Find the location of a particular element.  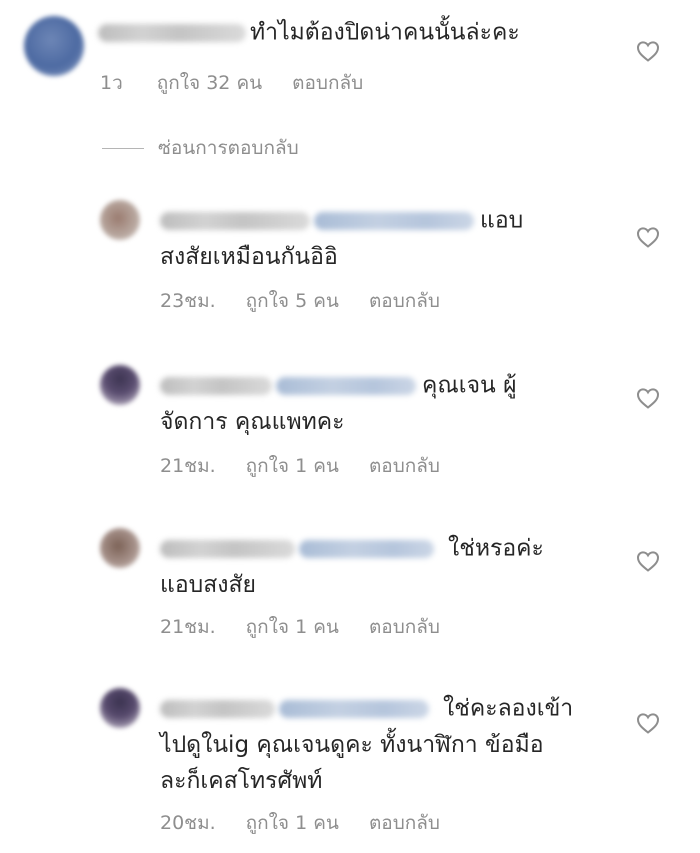

reply-meta: 20ชม. ถูกใจ 1 คน ตอบกลับ is located at coordinates (315, 823).